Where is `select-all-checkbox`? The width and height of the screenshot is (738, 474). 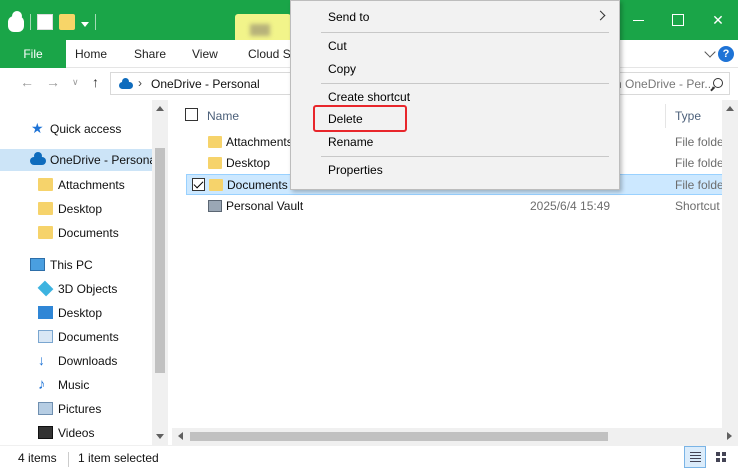
select-all-checkbox is located at coordinates (191, 114).